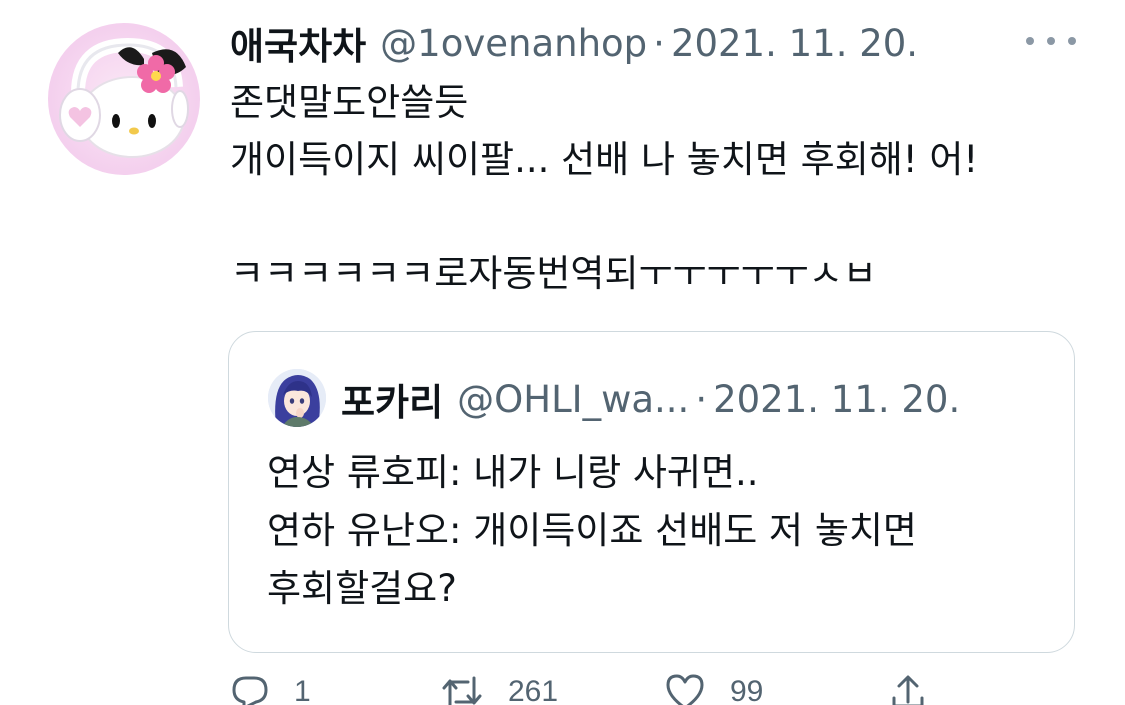  I want to click on quoted-tweet-header: 포카리 @OHLI_wa... · 2021. 11. 20., so click(650, 399).